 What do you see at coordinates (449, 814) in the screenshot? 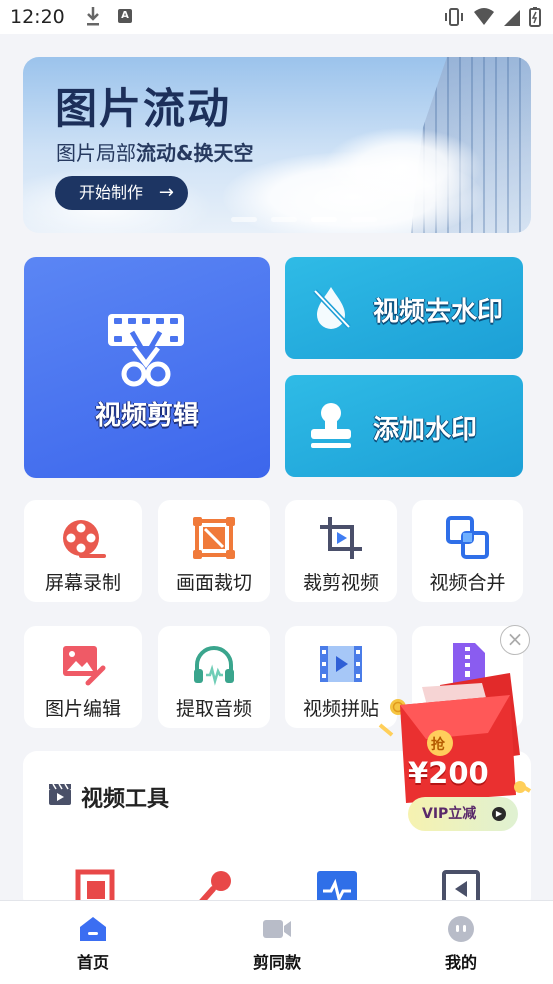
I see `vip-label: VIP立减` at bounding box center [449, 814].